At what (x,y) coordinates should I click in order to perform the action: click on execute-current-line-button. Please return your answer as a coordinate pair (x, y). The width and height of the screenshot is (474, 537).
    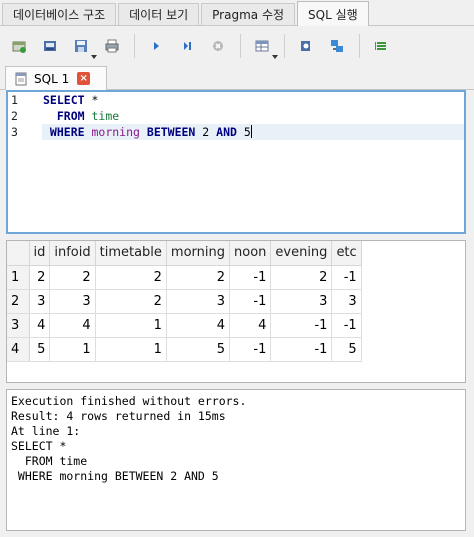
    Looking at the image, I should click on (187, 46).